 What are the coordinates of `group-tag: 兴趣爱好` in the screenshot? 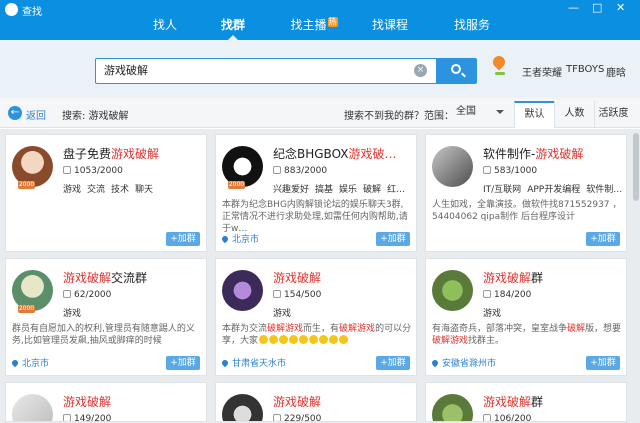 It's located at (291, 189).